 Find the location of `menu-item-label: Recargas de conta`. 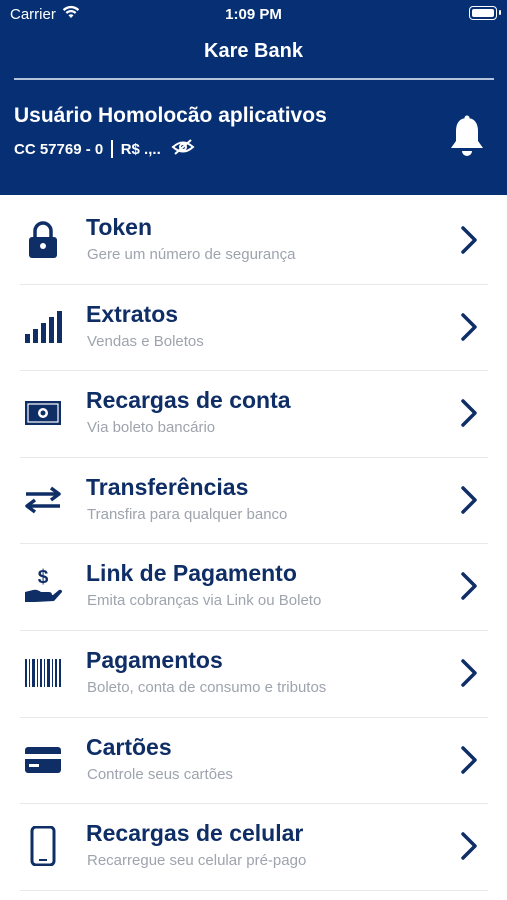

menu-item-label: Recargas de conta is located at coordinates (188, 400).